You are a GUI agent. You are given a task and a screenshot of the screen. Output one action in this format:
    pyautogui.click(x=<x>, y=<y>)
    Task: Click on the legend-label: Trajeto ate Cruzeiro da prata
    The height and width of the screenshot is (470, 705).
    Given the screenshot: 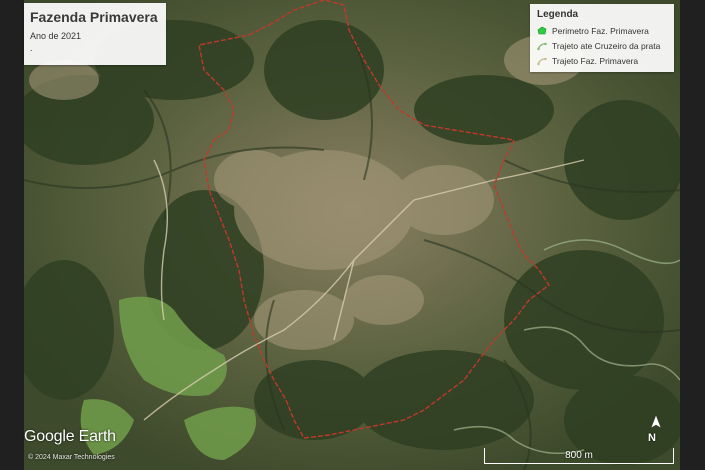 What is the action you would take?
    pyautogui.click(x=606, y=46)
    